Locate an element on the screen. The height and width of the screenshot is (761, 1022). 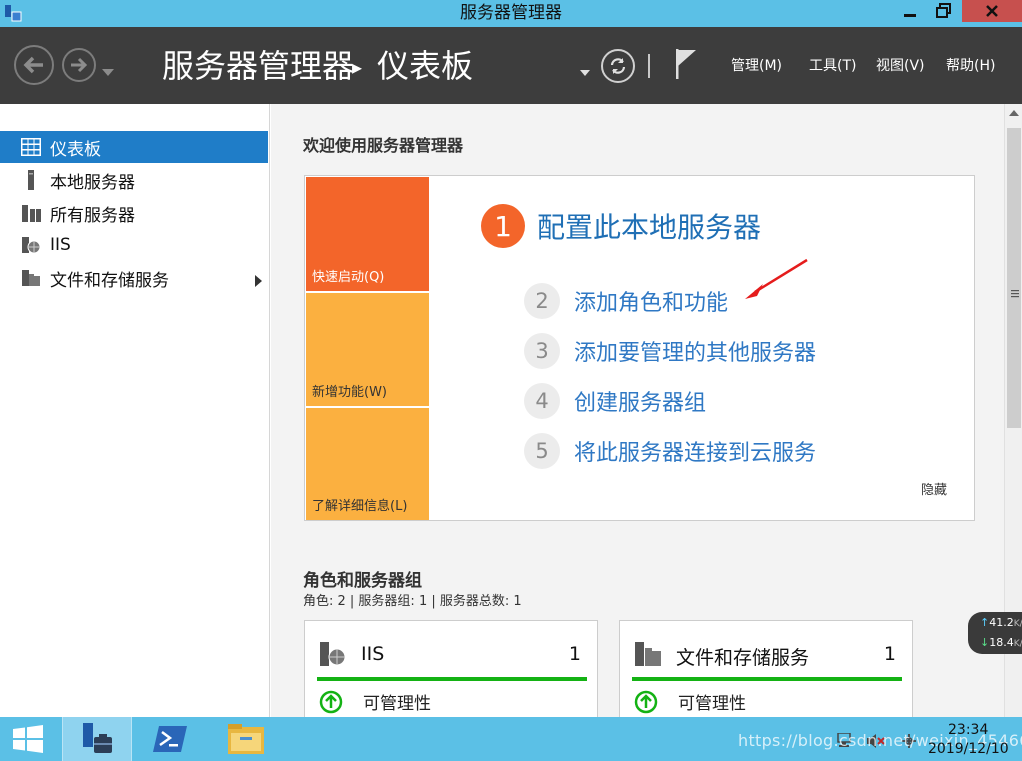
taskbar-file-explorer is located at coordinates (246, 739).